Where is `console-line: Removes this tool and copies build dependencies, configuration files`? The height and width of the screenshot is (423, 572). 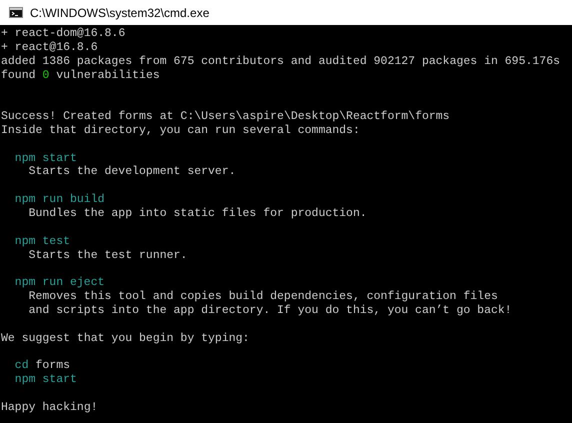
console-line: Removes this tool and copies build dependencies, configuration files is located at coordinates (263, 297).